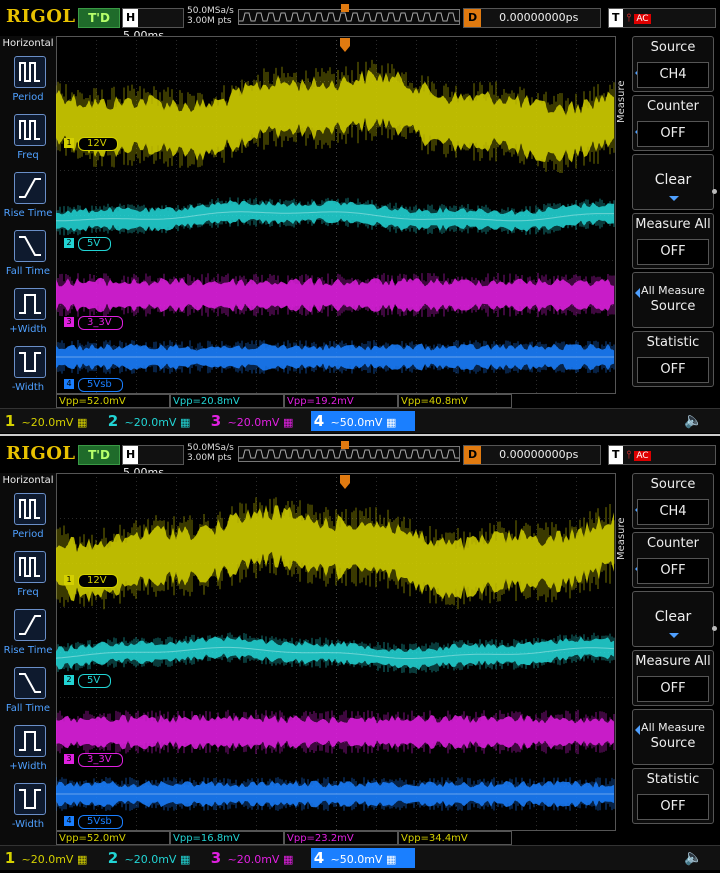  Describe the element at coordinates (210, 16) in the screenshot. I see `acquisition-info: 50.0MSa/s 3.00M pts` at that location.